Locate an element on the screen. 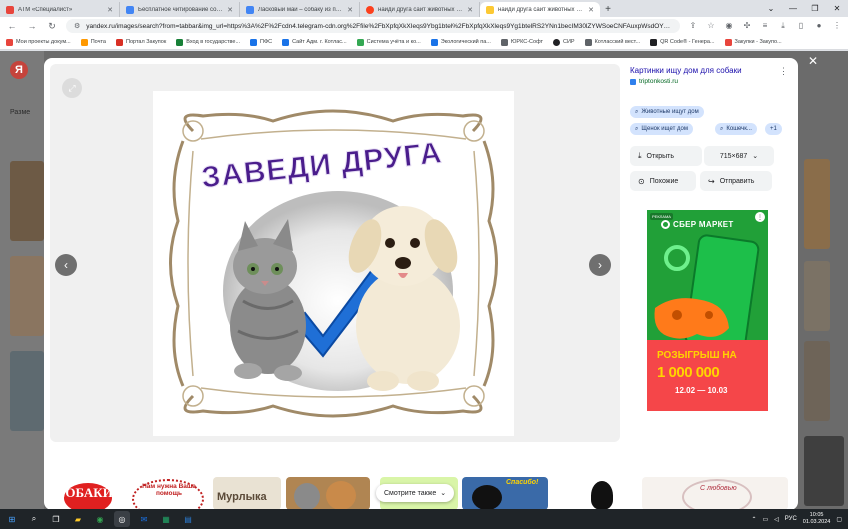  bookmark-3: Портал Закупок is located at coordinates (141, 42).